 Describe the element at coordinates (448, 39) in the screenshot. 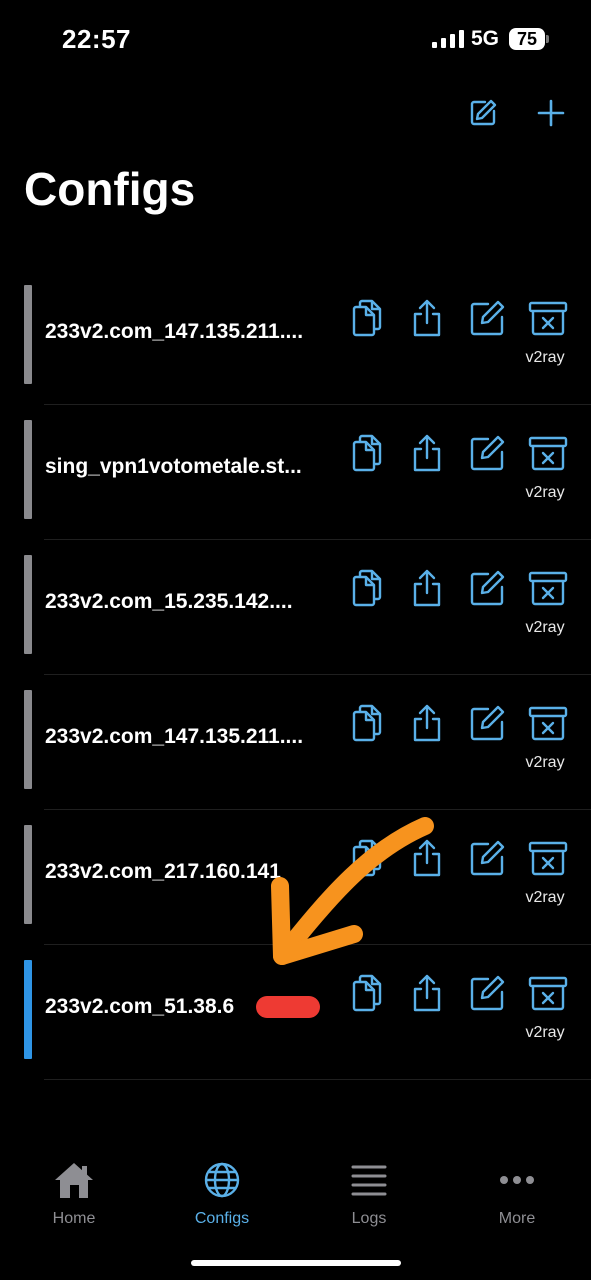

I see `cellular-signal-icon` at that location.